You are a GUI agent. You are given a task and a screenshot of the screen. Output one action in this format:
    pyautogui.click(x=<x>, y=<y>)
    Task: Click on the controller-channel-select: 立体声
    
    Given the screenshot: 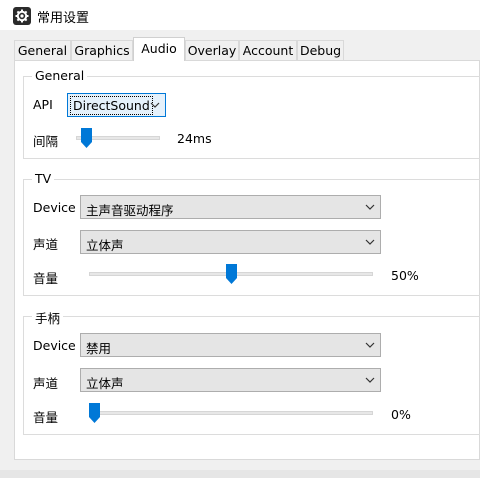 What is the action you would take?
    pyautogui.click(x=230, y=380)
    